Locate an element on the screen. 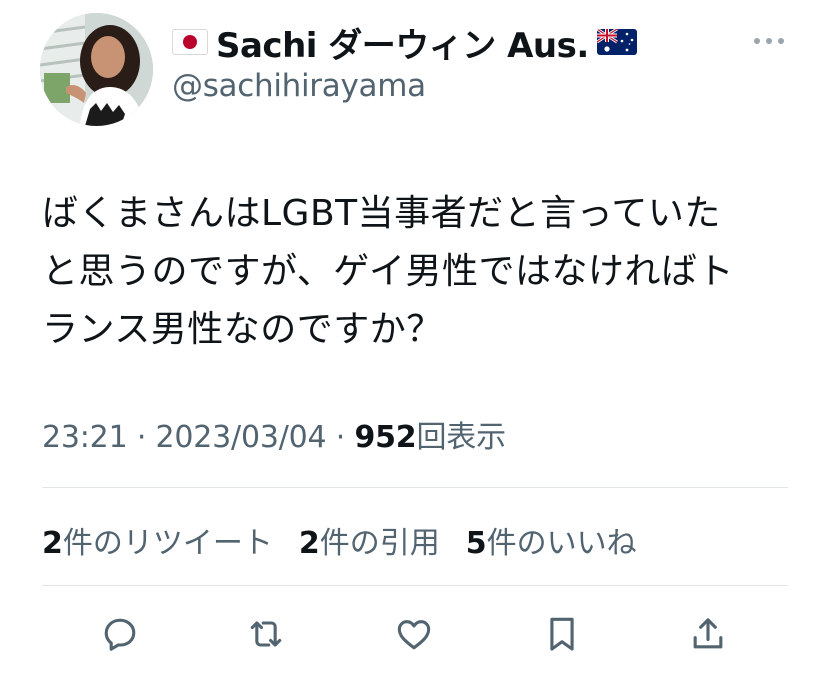  display-name-row: Sachi ダーウィン Aus. is located at coordinates (404, 42).